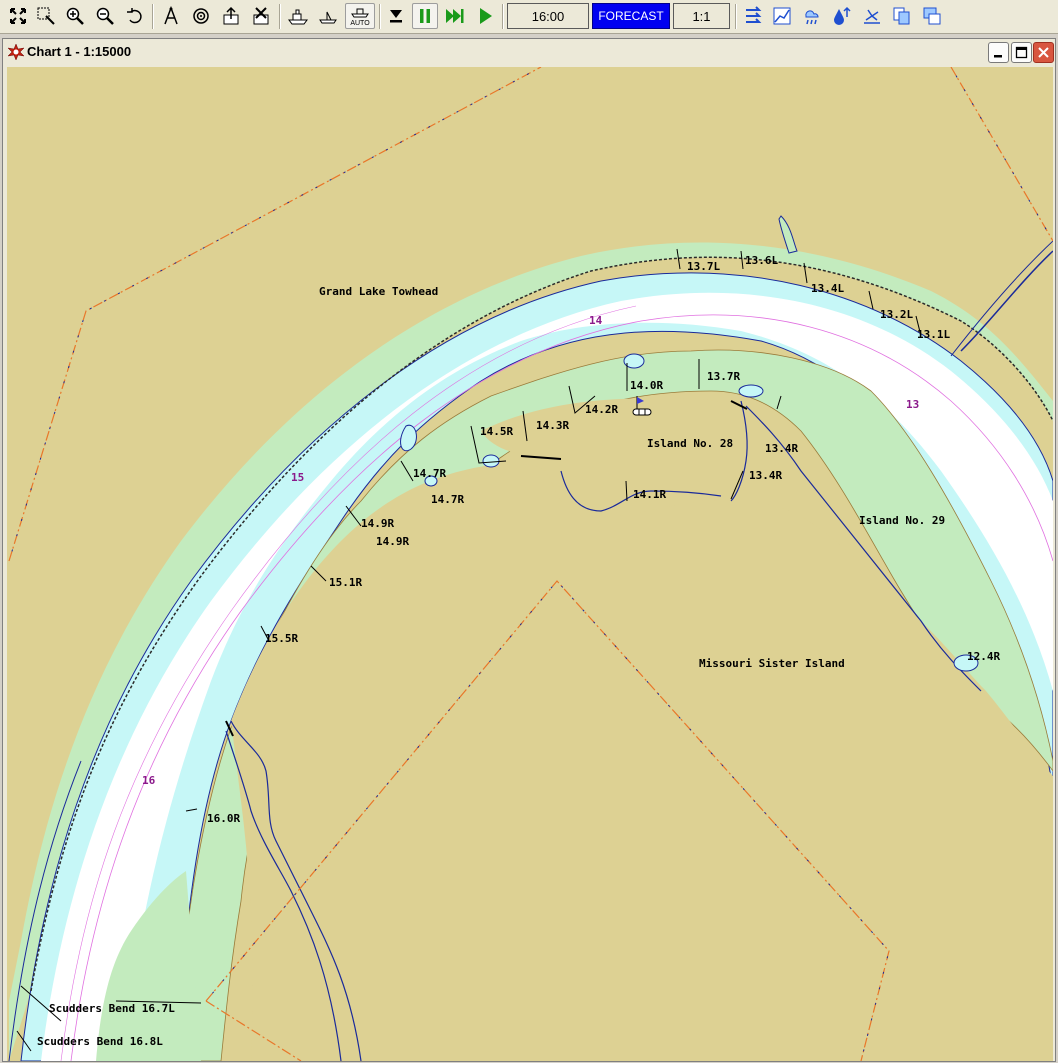  I want to click on pause-icon, so click(425, 16).